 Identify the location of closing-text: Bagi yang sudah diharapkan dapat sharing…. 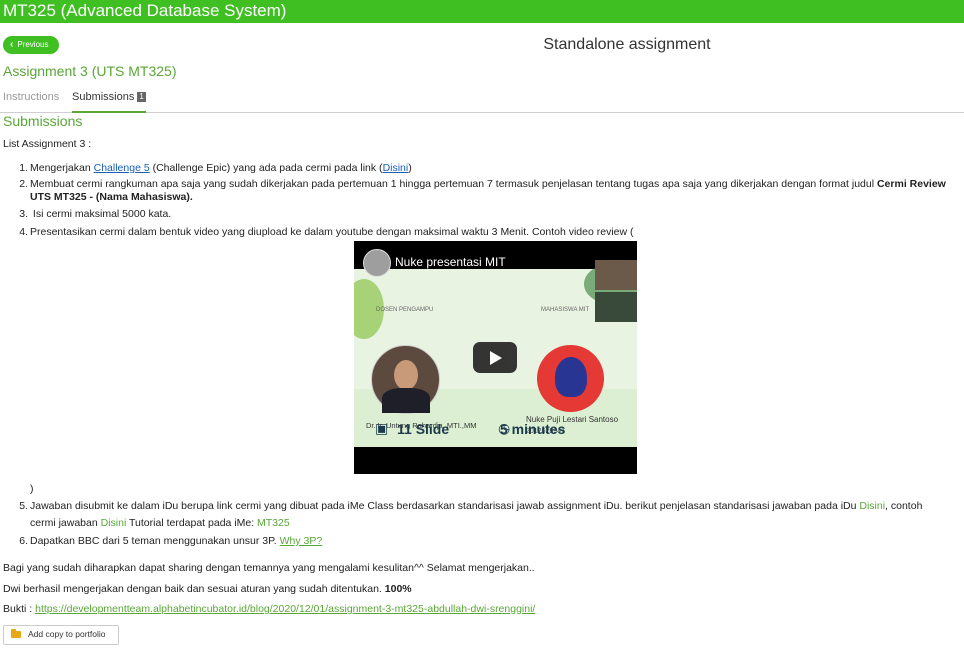
(269, 568).